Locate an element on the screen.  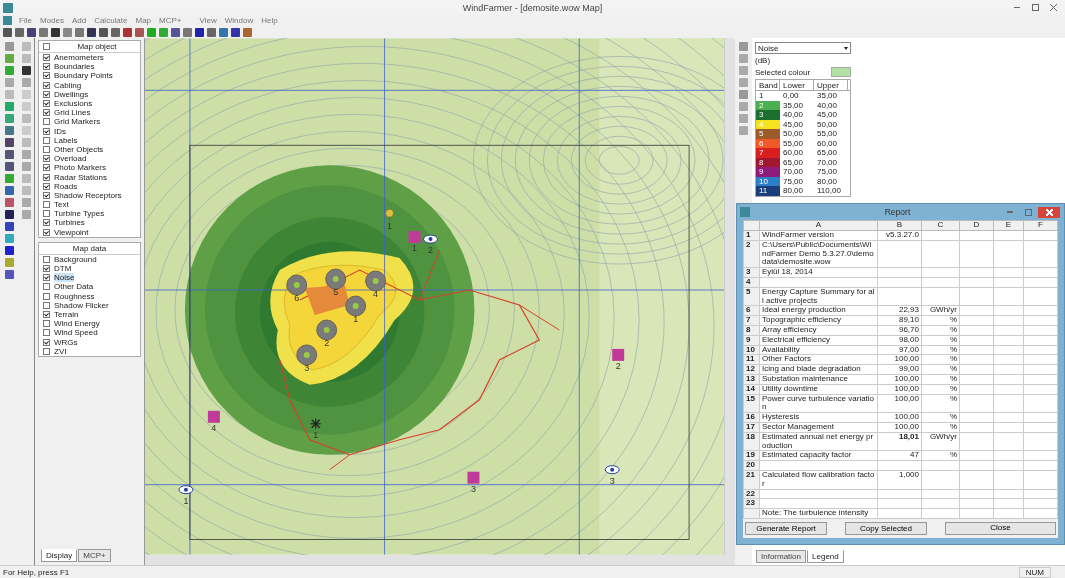
band-swatch: 7 is located at coordinates (768, 153).